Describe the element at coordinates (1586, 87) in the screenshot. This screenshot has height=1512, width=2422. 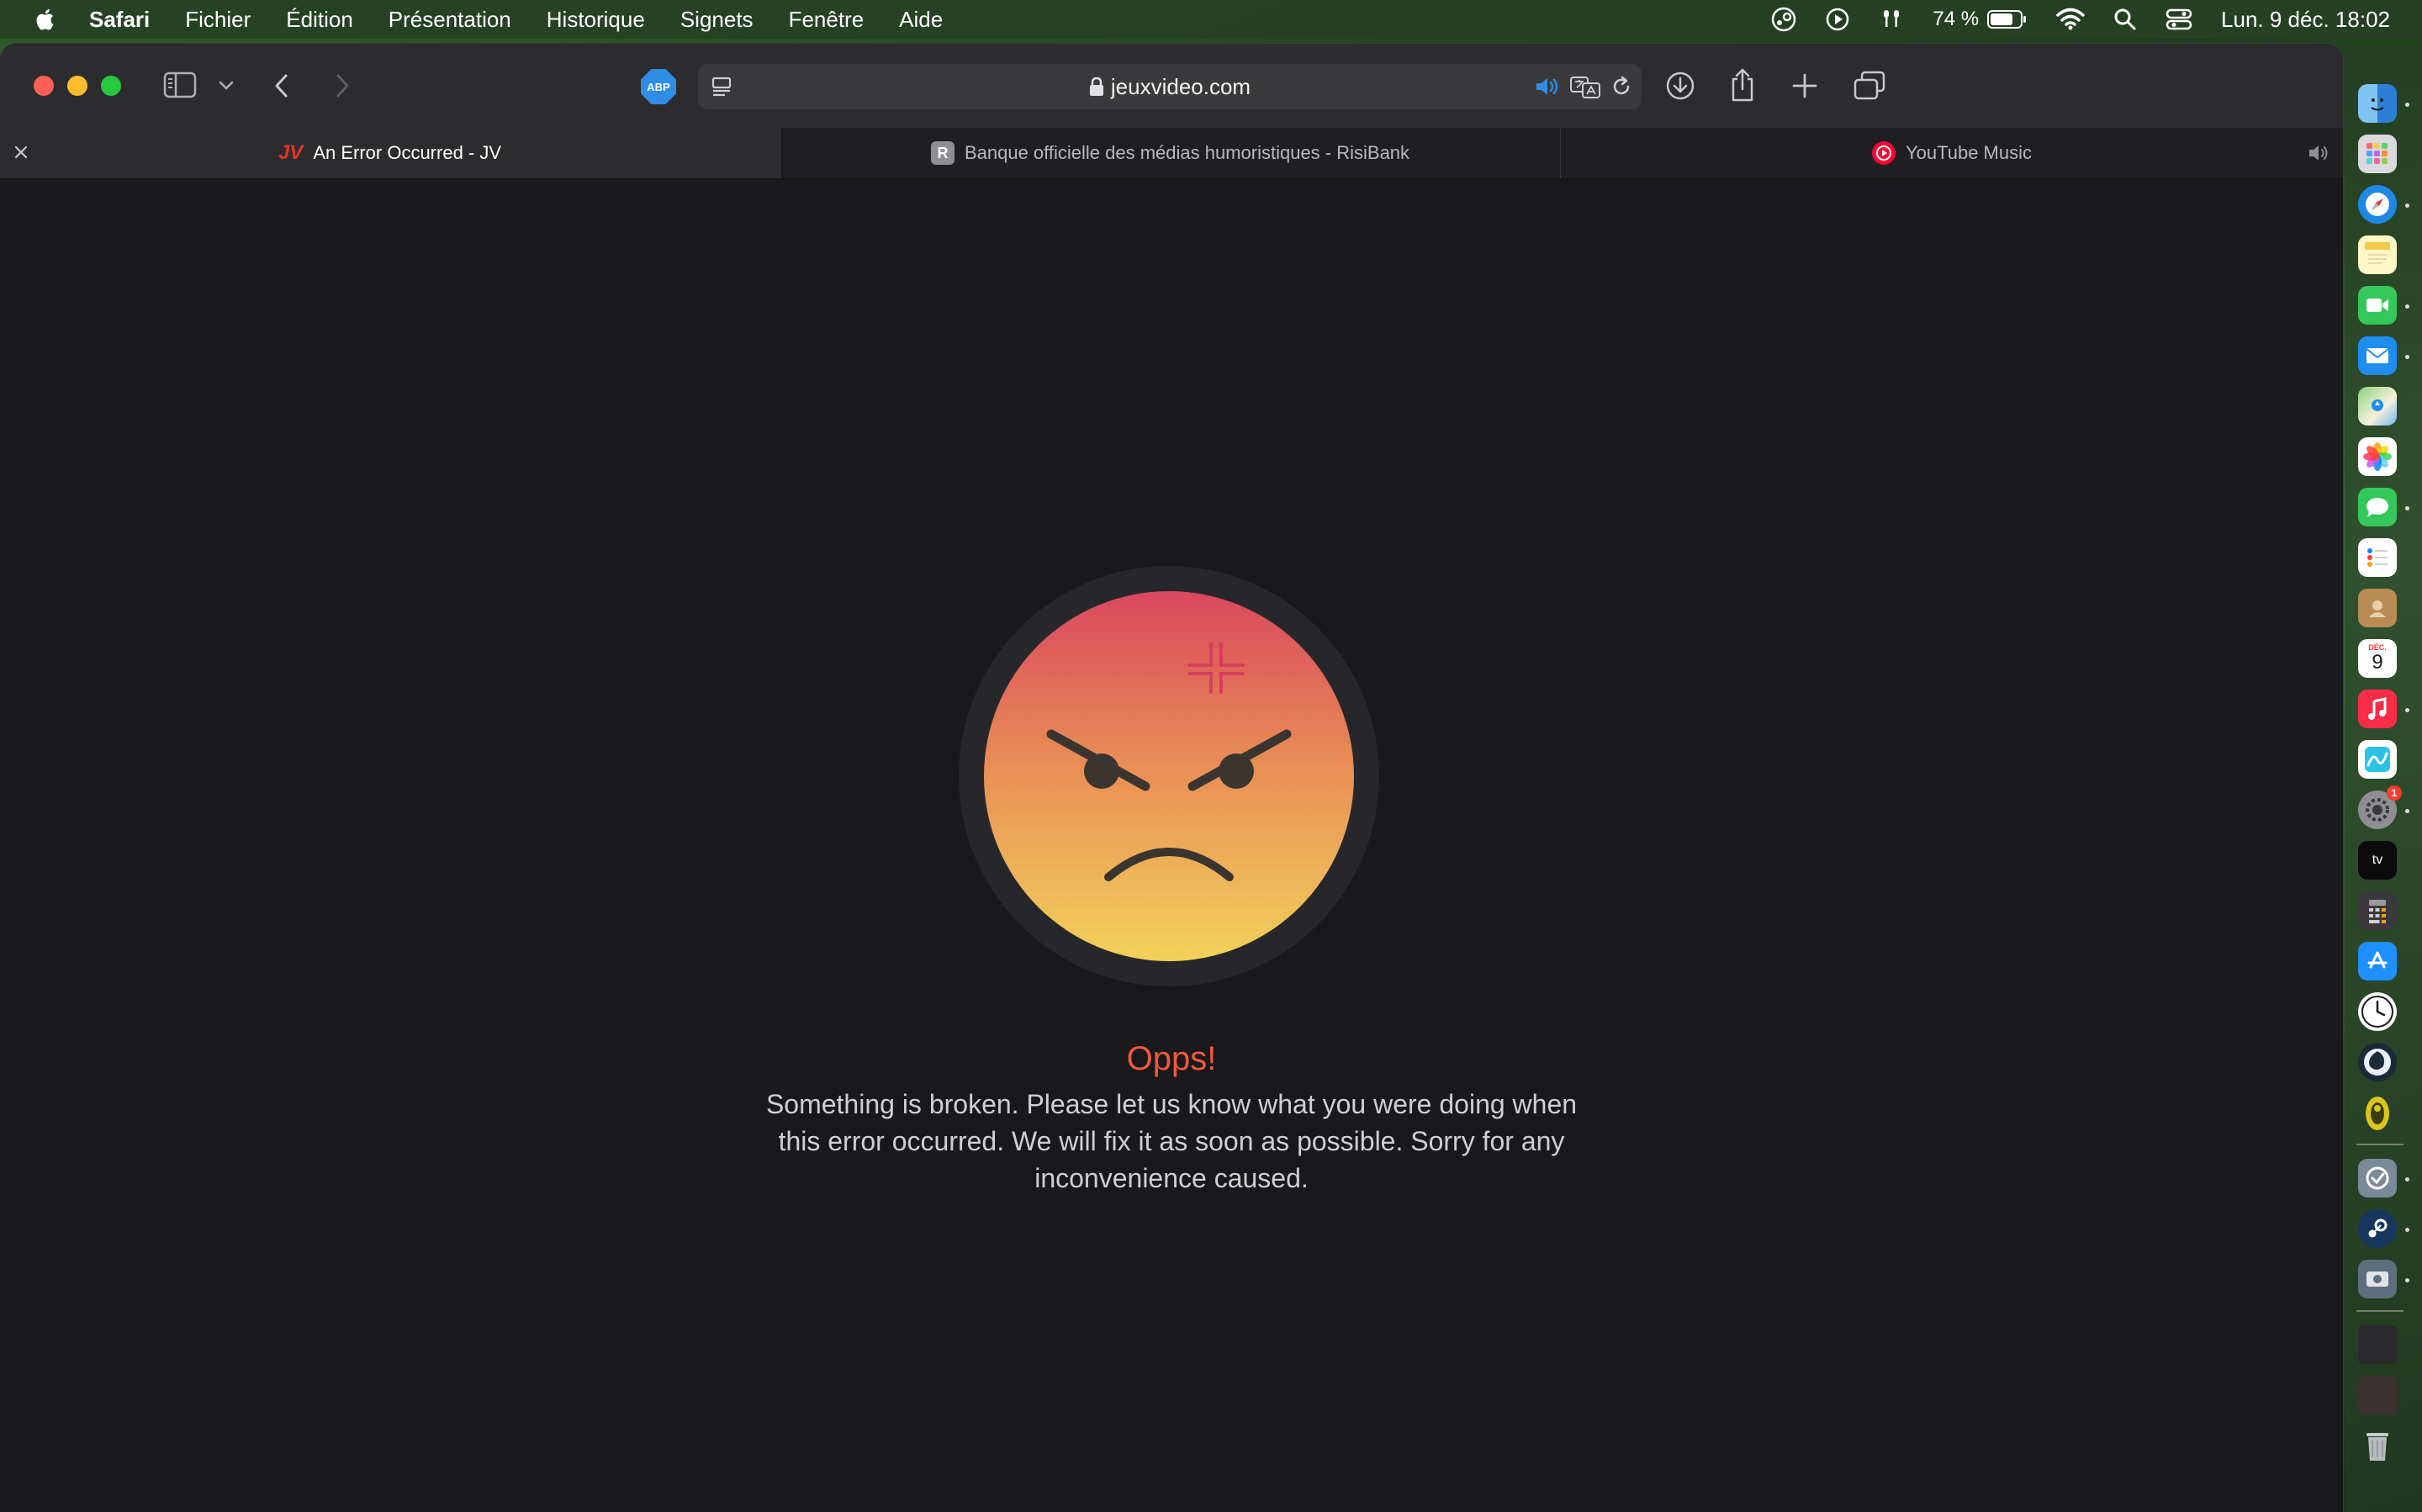
I see `translate-icon` at that location.